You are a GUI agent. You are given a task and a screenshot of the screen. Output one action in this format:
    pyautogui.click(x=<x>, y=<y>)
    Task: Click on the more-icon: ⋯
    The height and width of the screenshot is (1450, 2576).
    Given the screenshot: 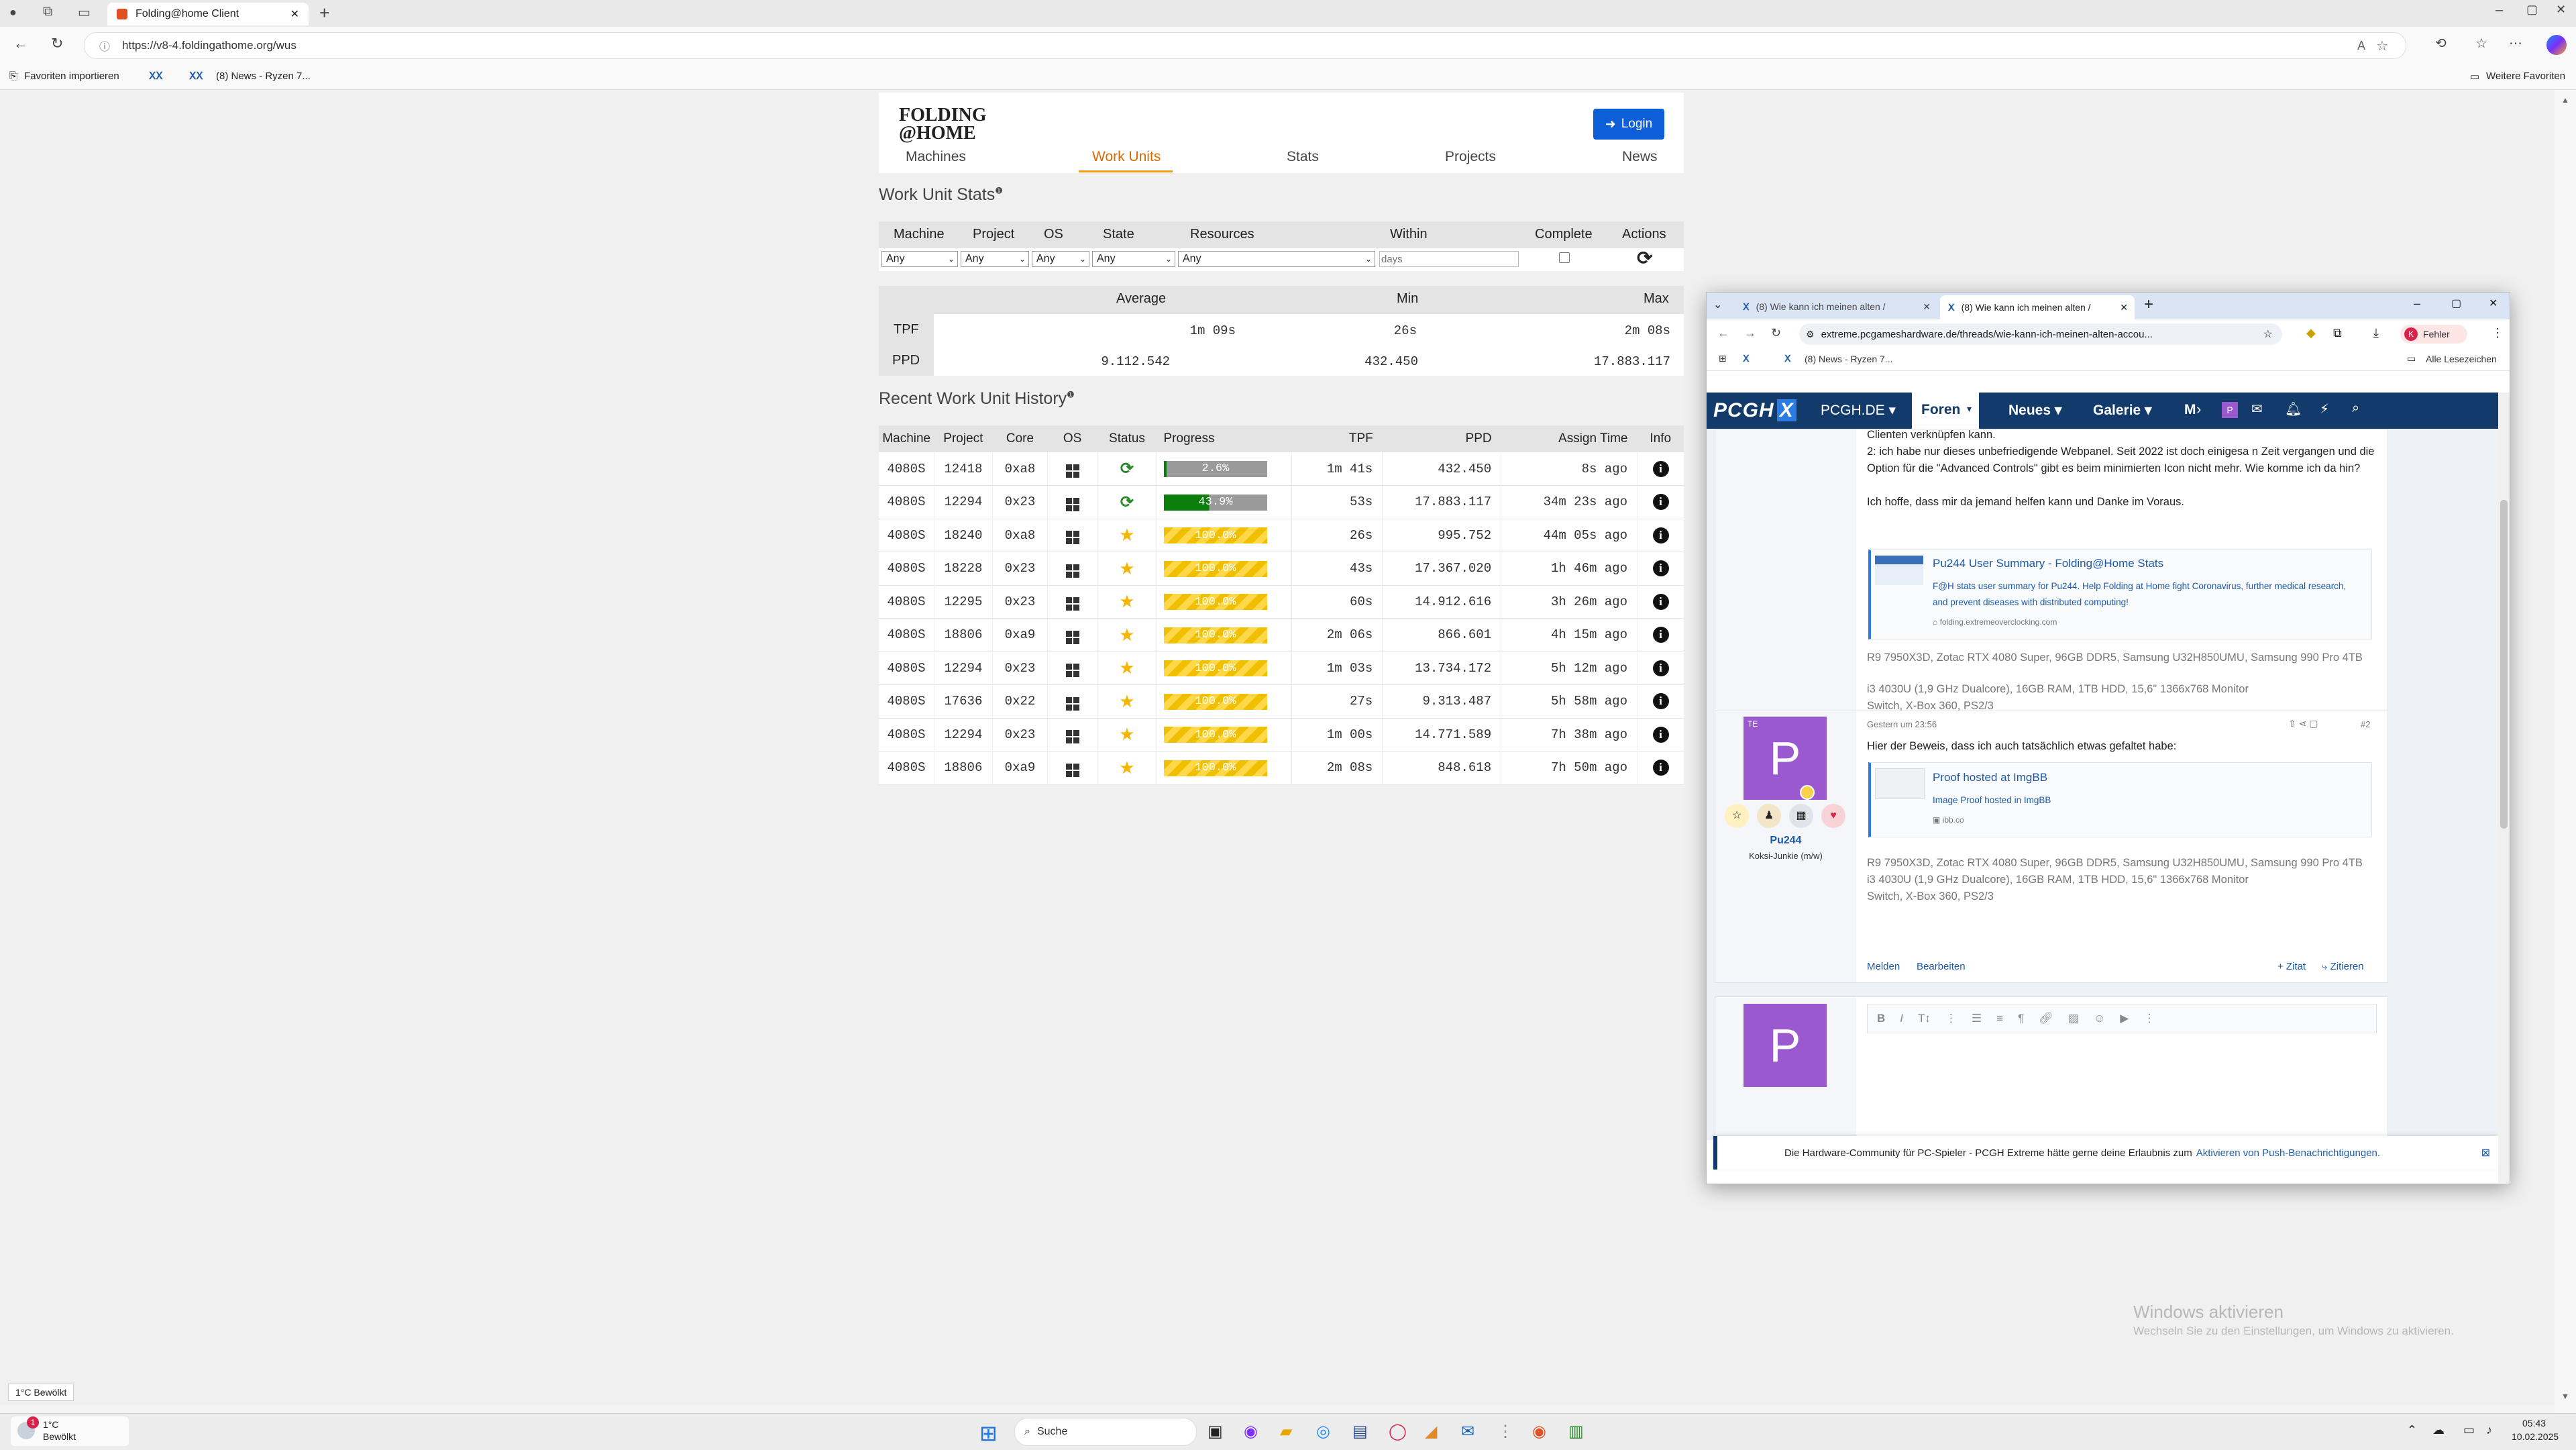 What is the action you would take?
    pyautogui.click(x=2515, y=43)
    